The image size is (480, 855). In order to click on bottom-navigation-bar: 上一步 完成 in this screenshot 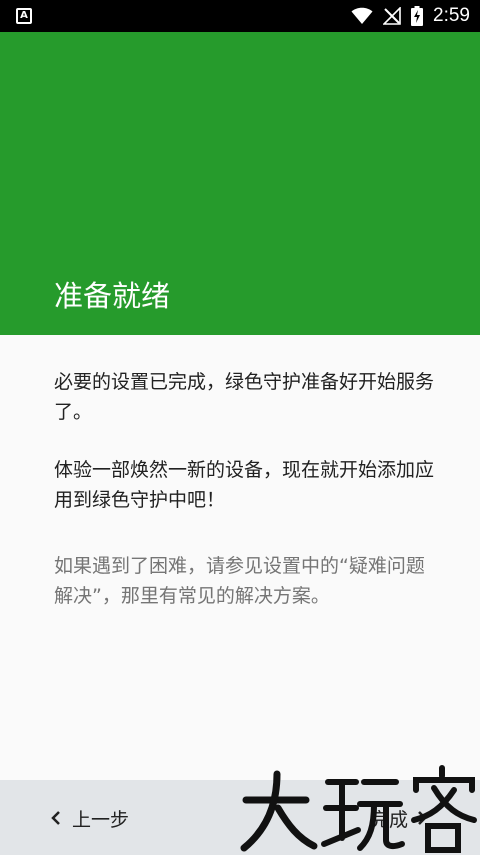, I will do `click(240, 817)`.